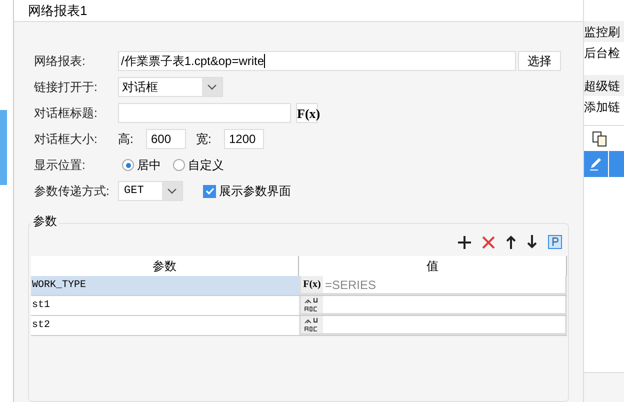 Image resolution: width=624 pixels, height=402 pixels. Describe the element at coordinates (66, 139) in the screenshot. I see `field-label: 对话框大小:` at that location.